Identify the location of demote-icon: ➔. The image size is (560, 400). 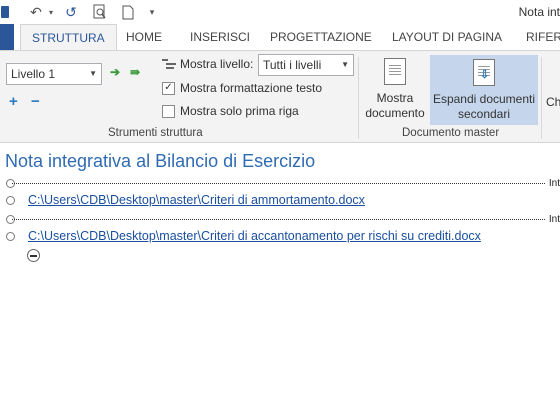
(115, 72).